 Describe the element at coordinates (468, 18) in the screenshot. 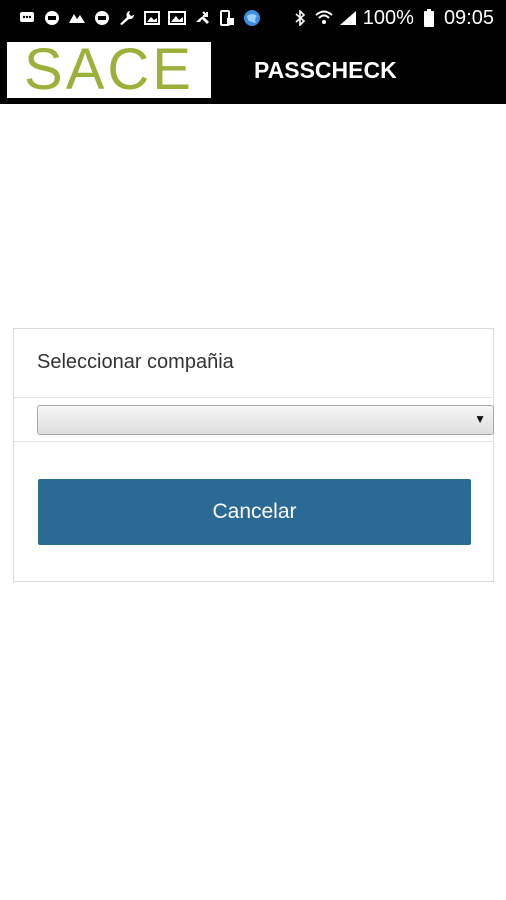

I see `clock: 09:05` at that location.